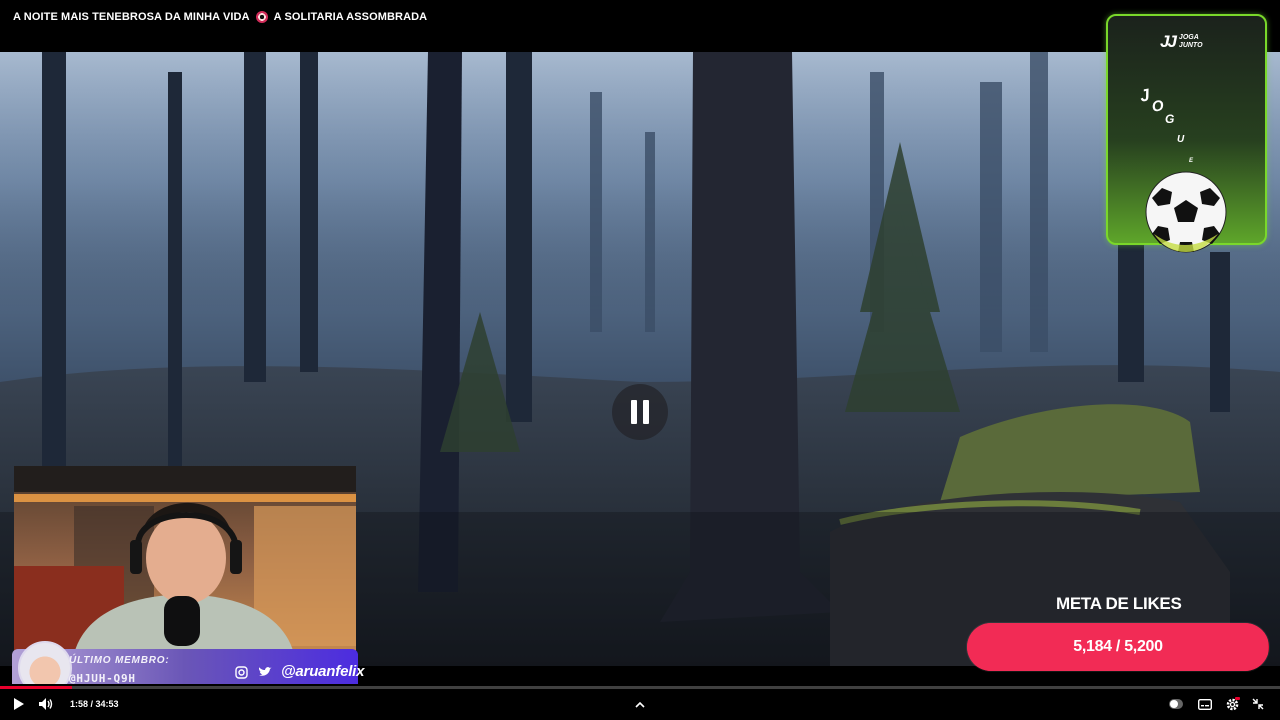  I want to click on pause-button, so click(640, 412).